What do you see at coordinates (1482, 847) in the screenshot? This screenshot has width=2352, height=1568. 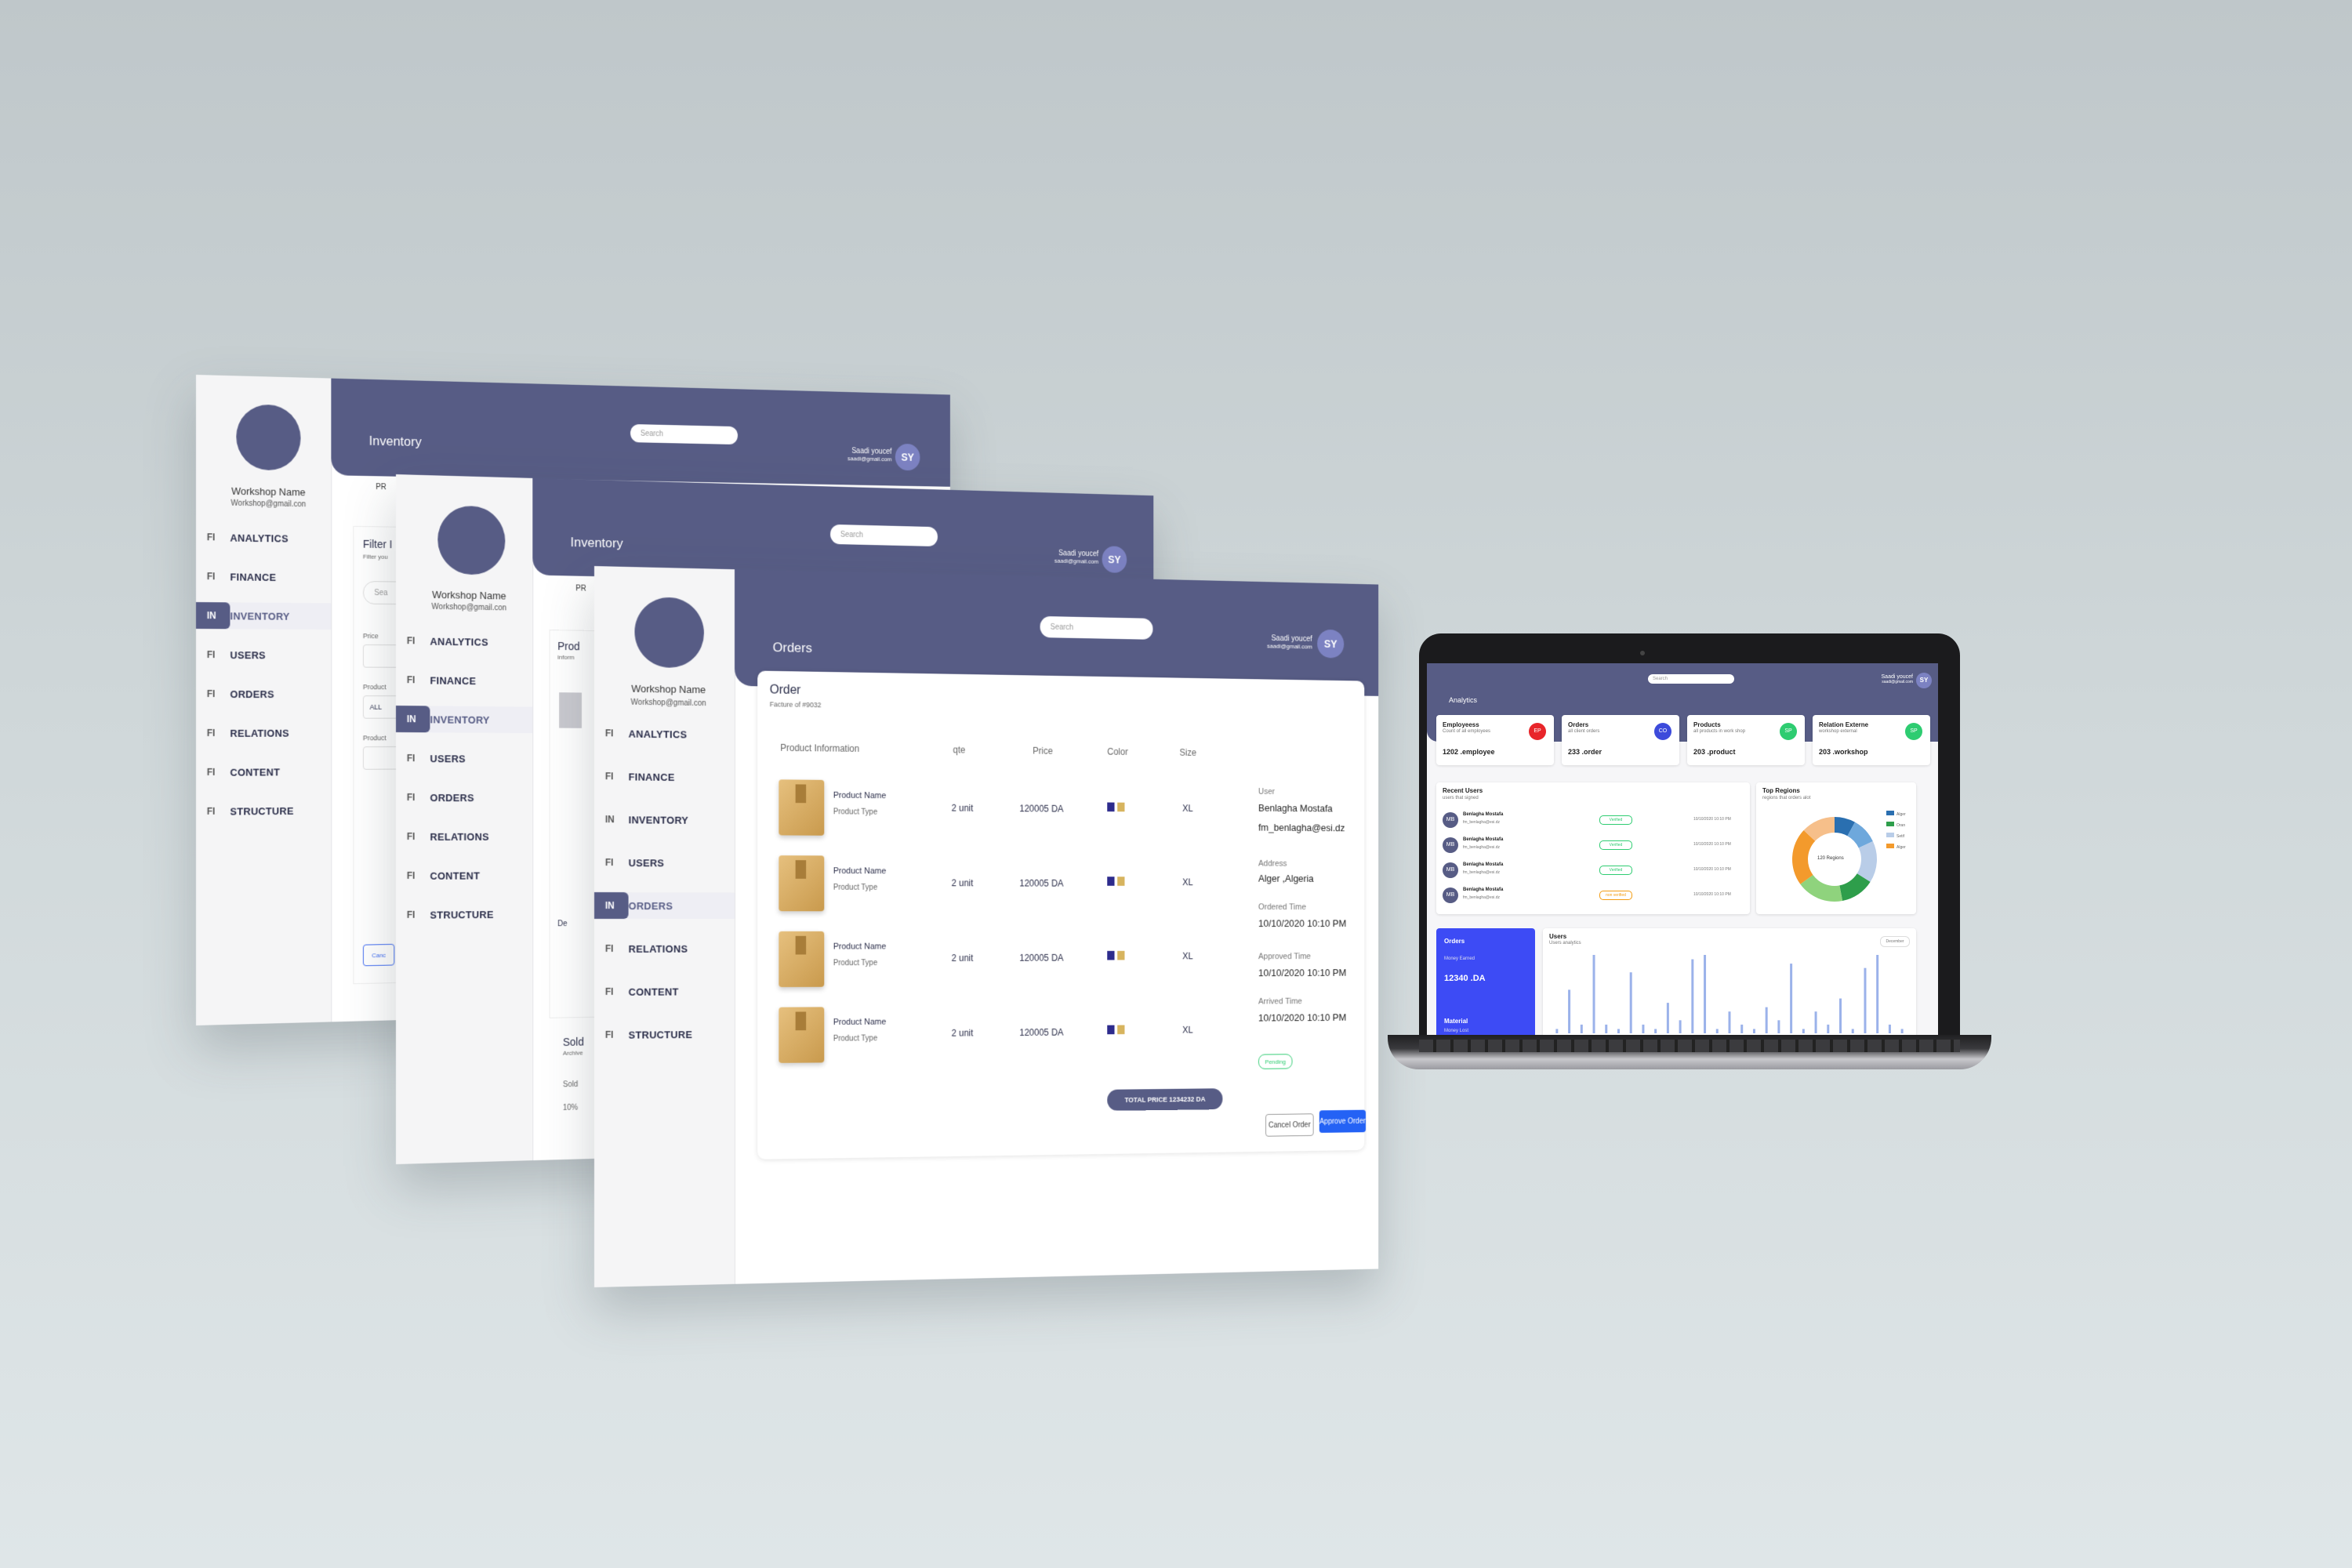 I see `user-email: fm_benlagha@esi.dz` at bounding box center [1482, 847].